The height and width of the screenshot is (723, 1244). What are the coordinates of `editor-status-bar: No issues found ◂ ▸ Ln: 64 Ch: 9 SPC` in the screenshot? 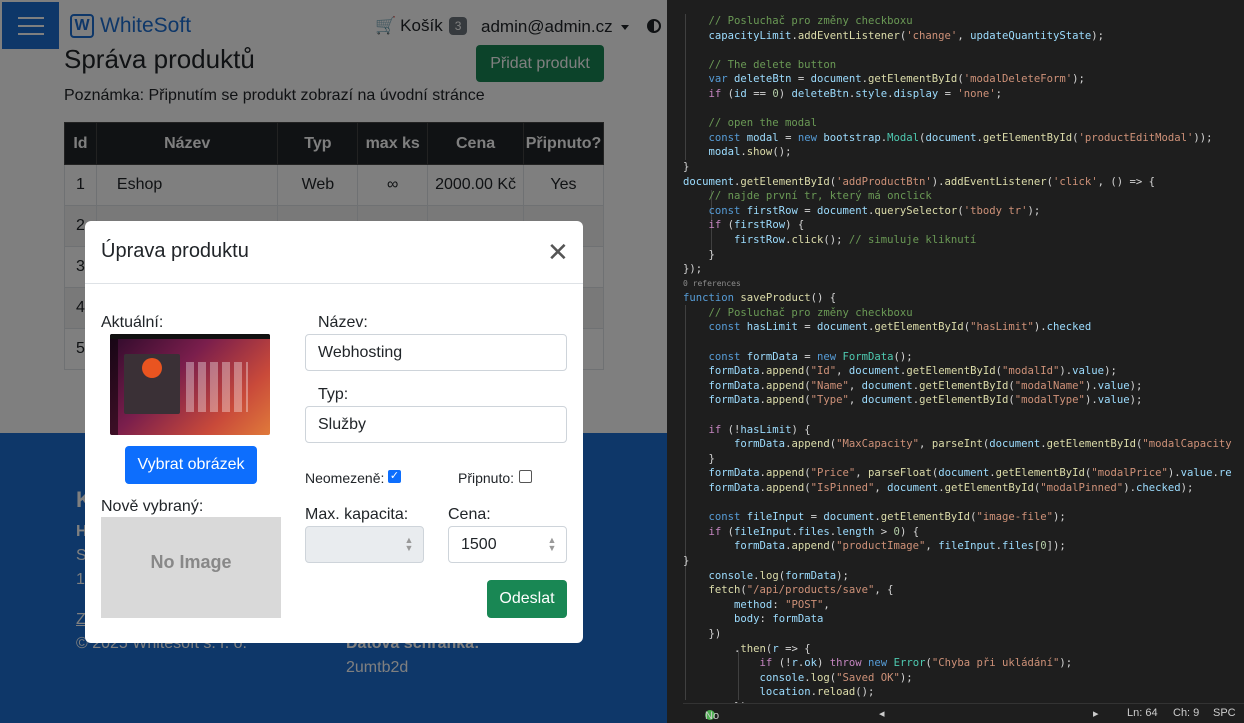 It's located at (963, 713).